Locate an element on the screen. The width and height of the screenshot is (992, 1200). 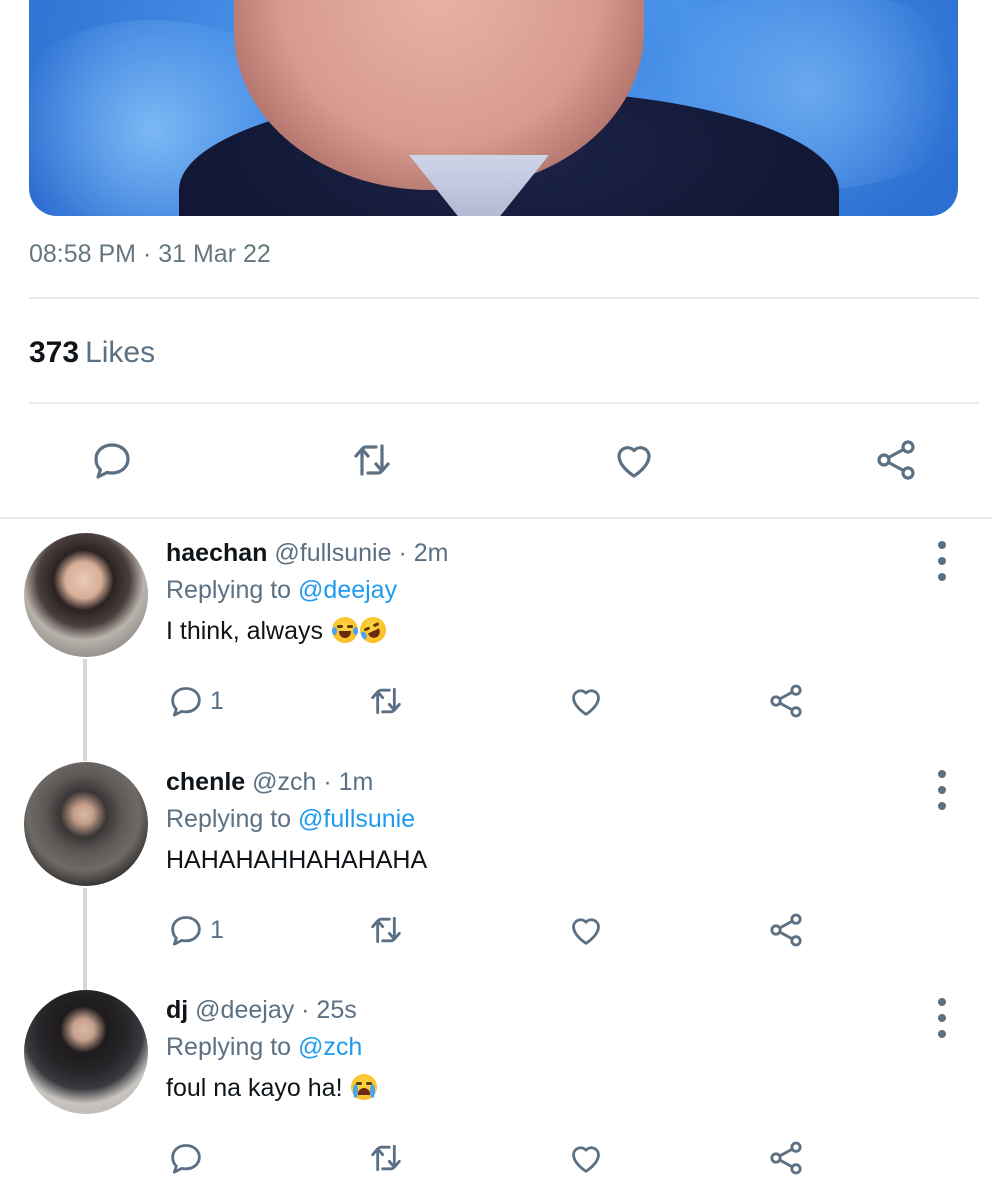
reply-text: I think, always is located at coordinates (536, 630).